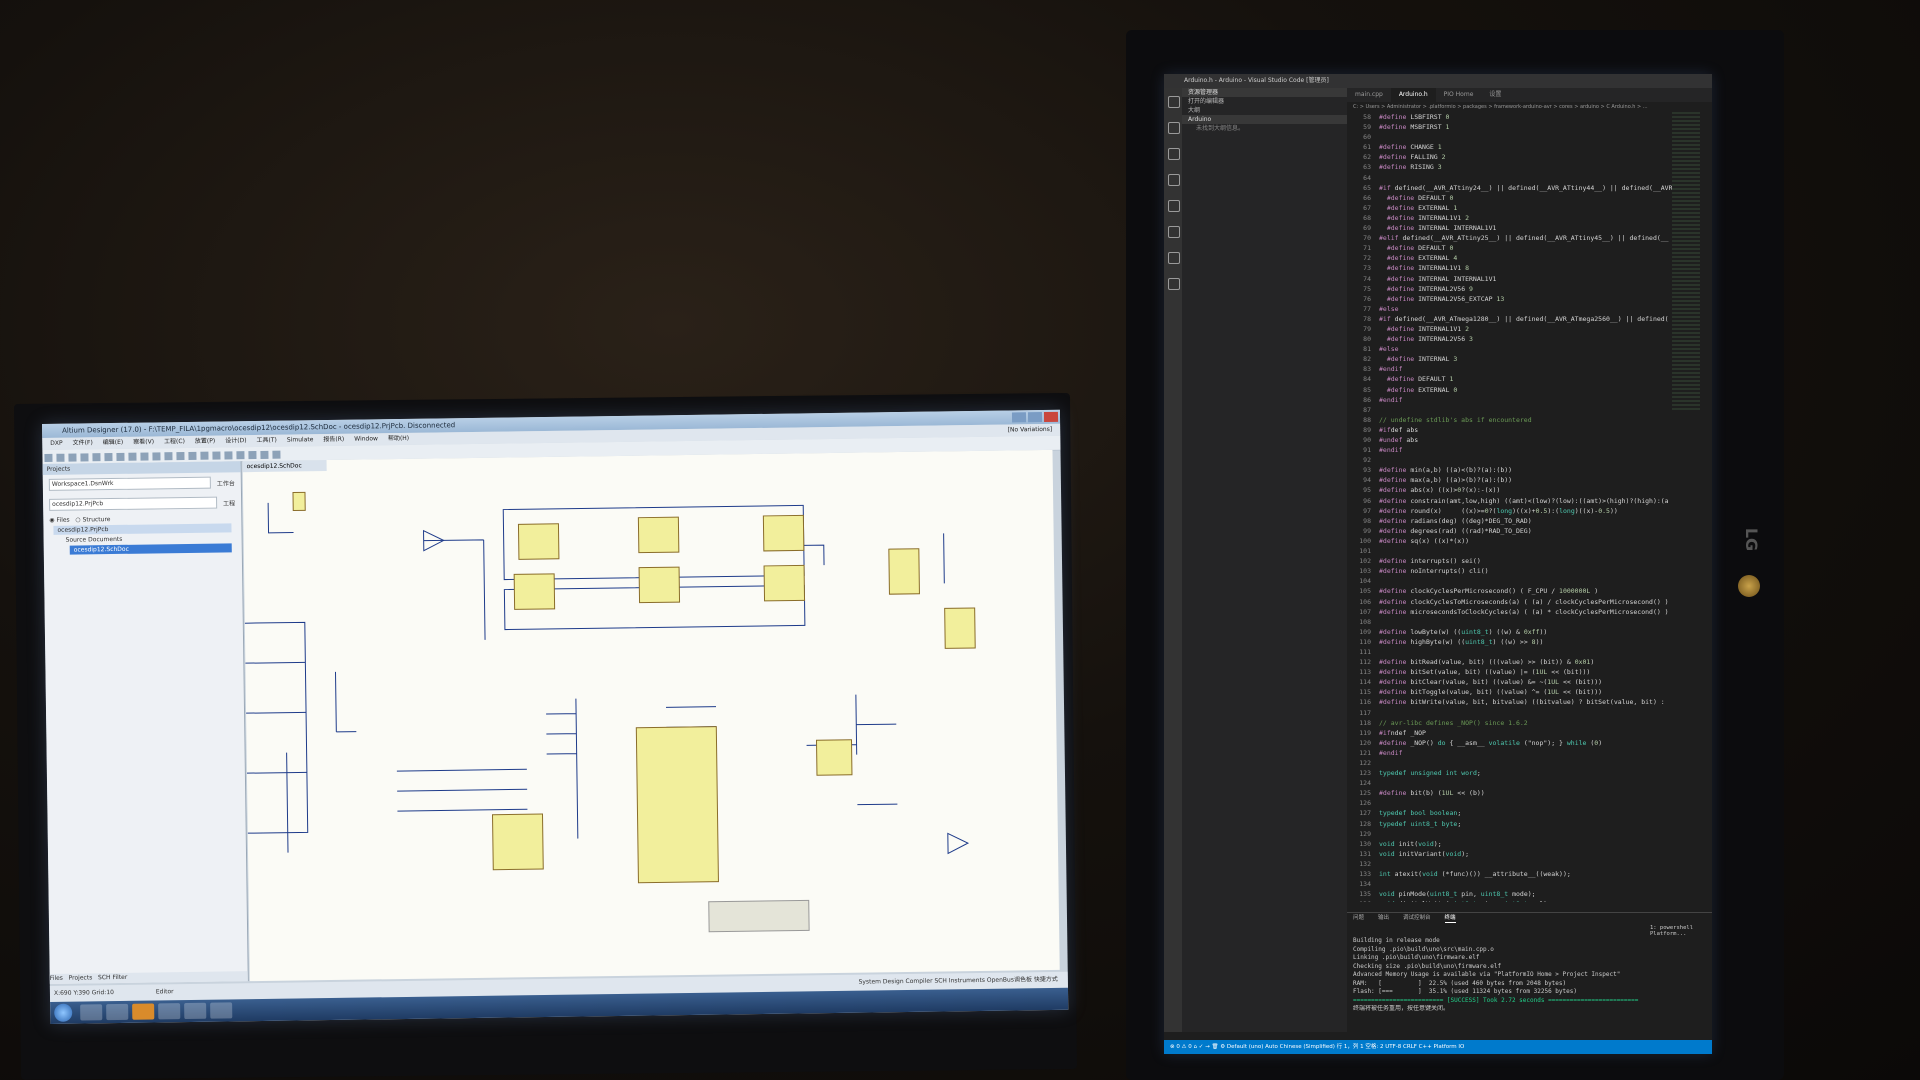  I want to click on code-line: 85 #define EXTERNAL 0, so click(1509, 390).